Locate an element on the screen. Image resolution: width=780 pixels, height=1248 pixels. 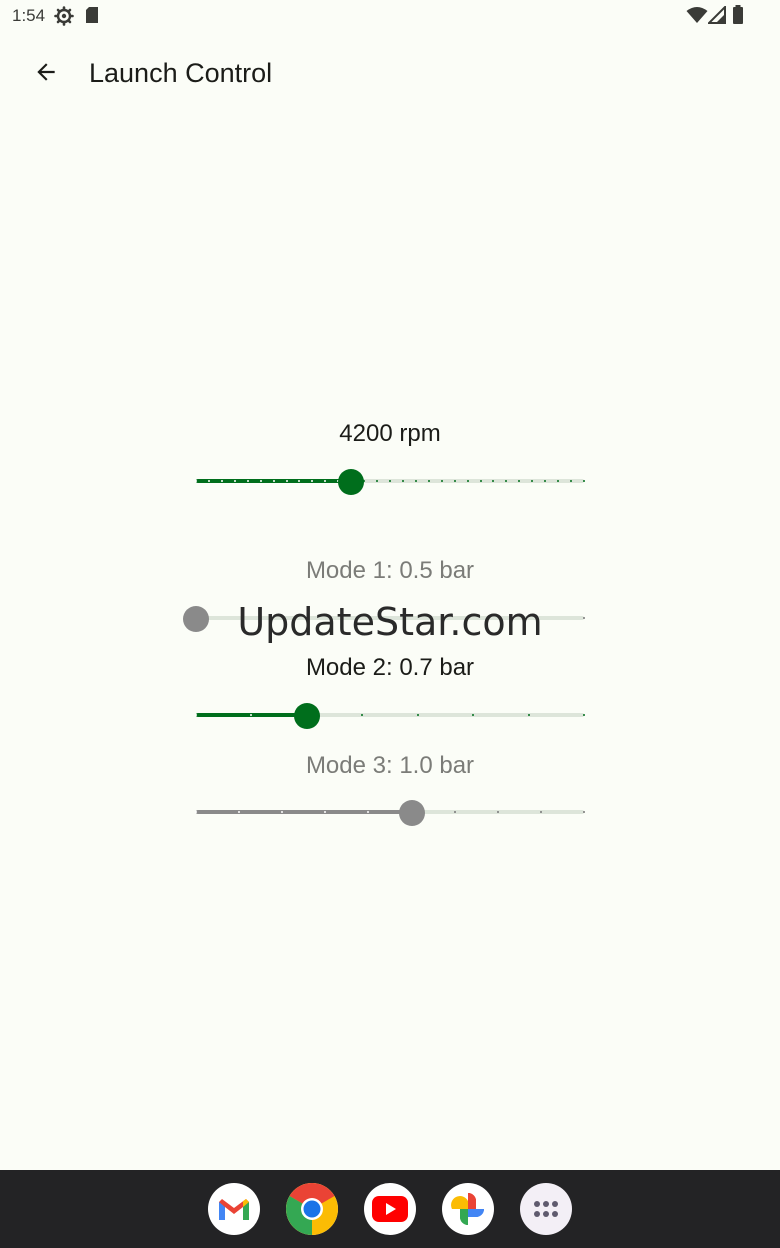
rpm-value-label: 4200 rpm is located at coordinates (390, 433).